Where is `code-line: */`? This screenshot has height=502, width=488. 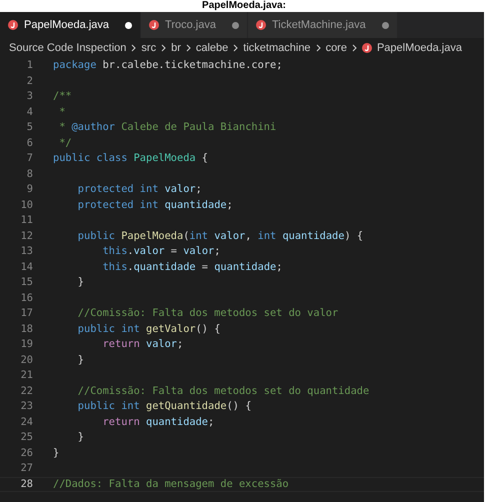
code-line: */ is located at coordinates (65, 143).